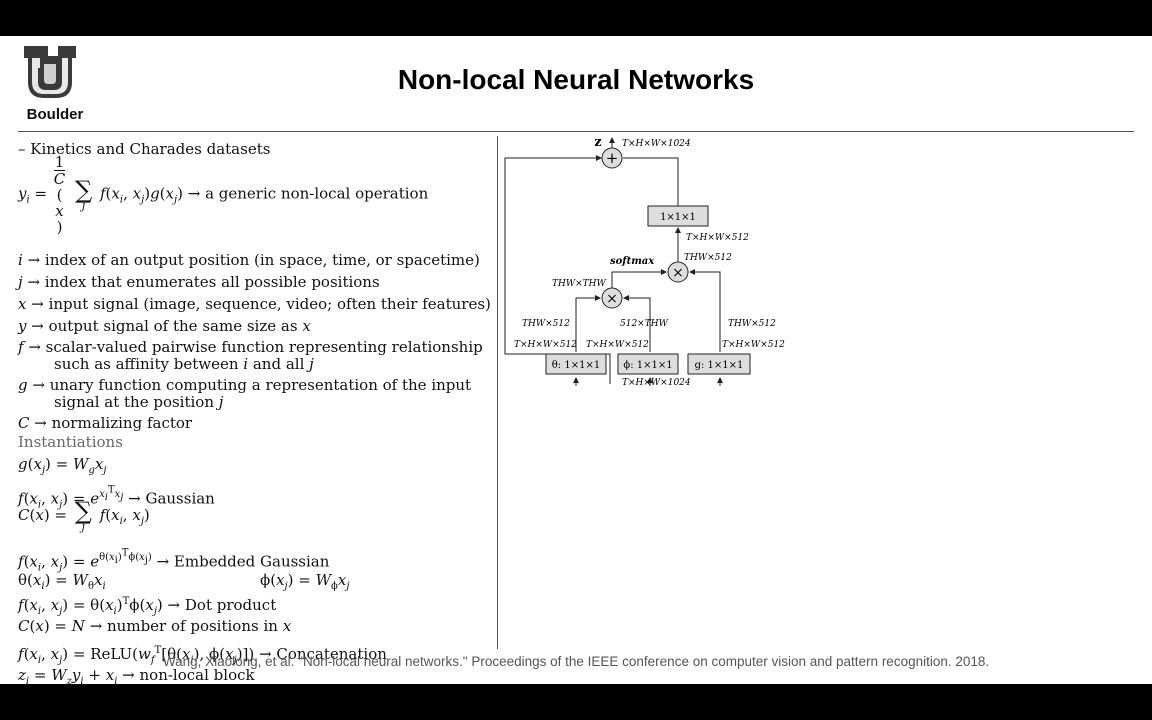 This screenshot has height=720, width=1152. I want to click on def-f-cont: such as affinity between i and all j, so click(184, 364).